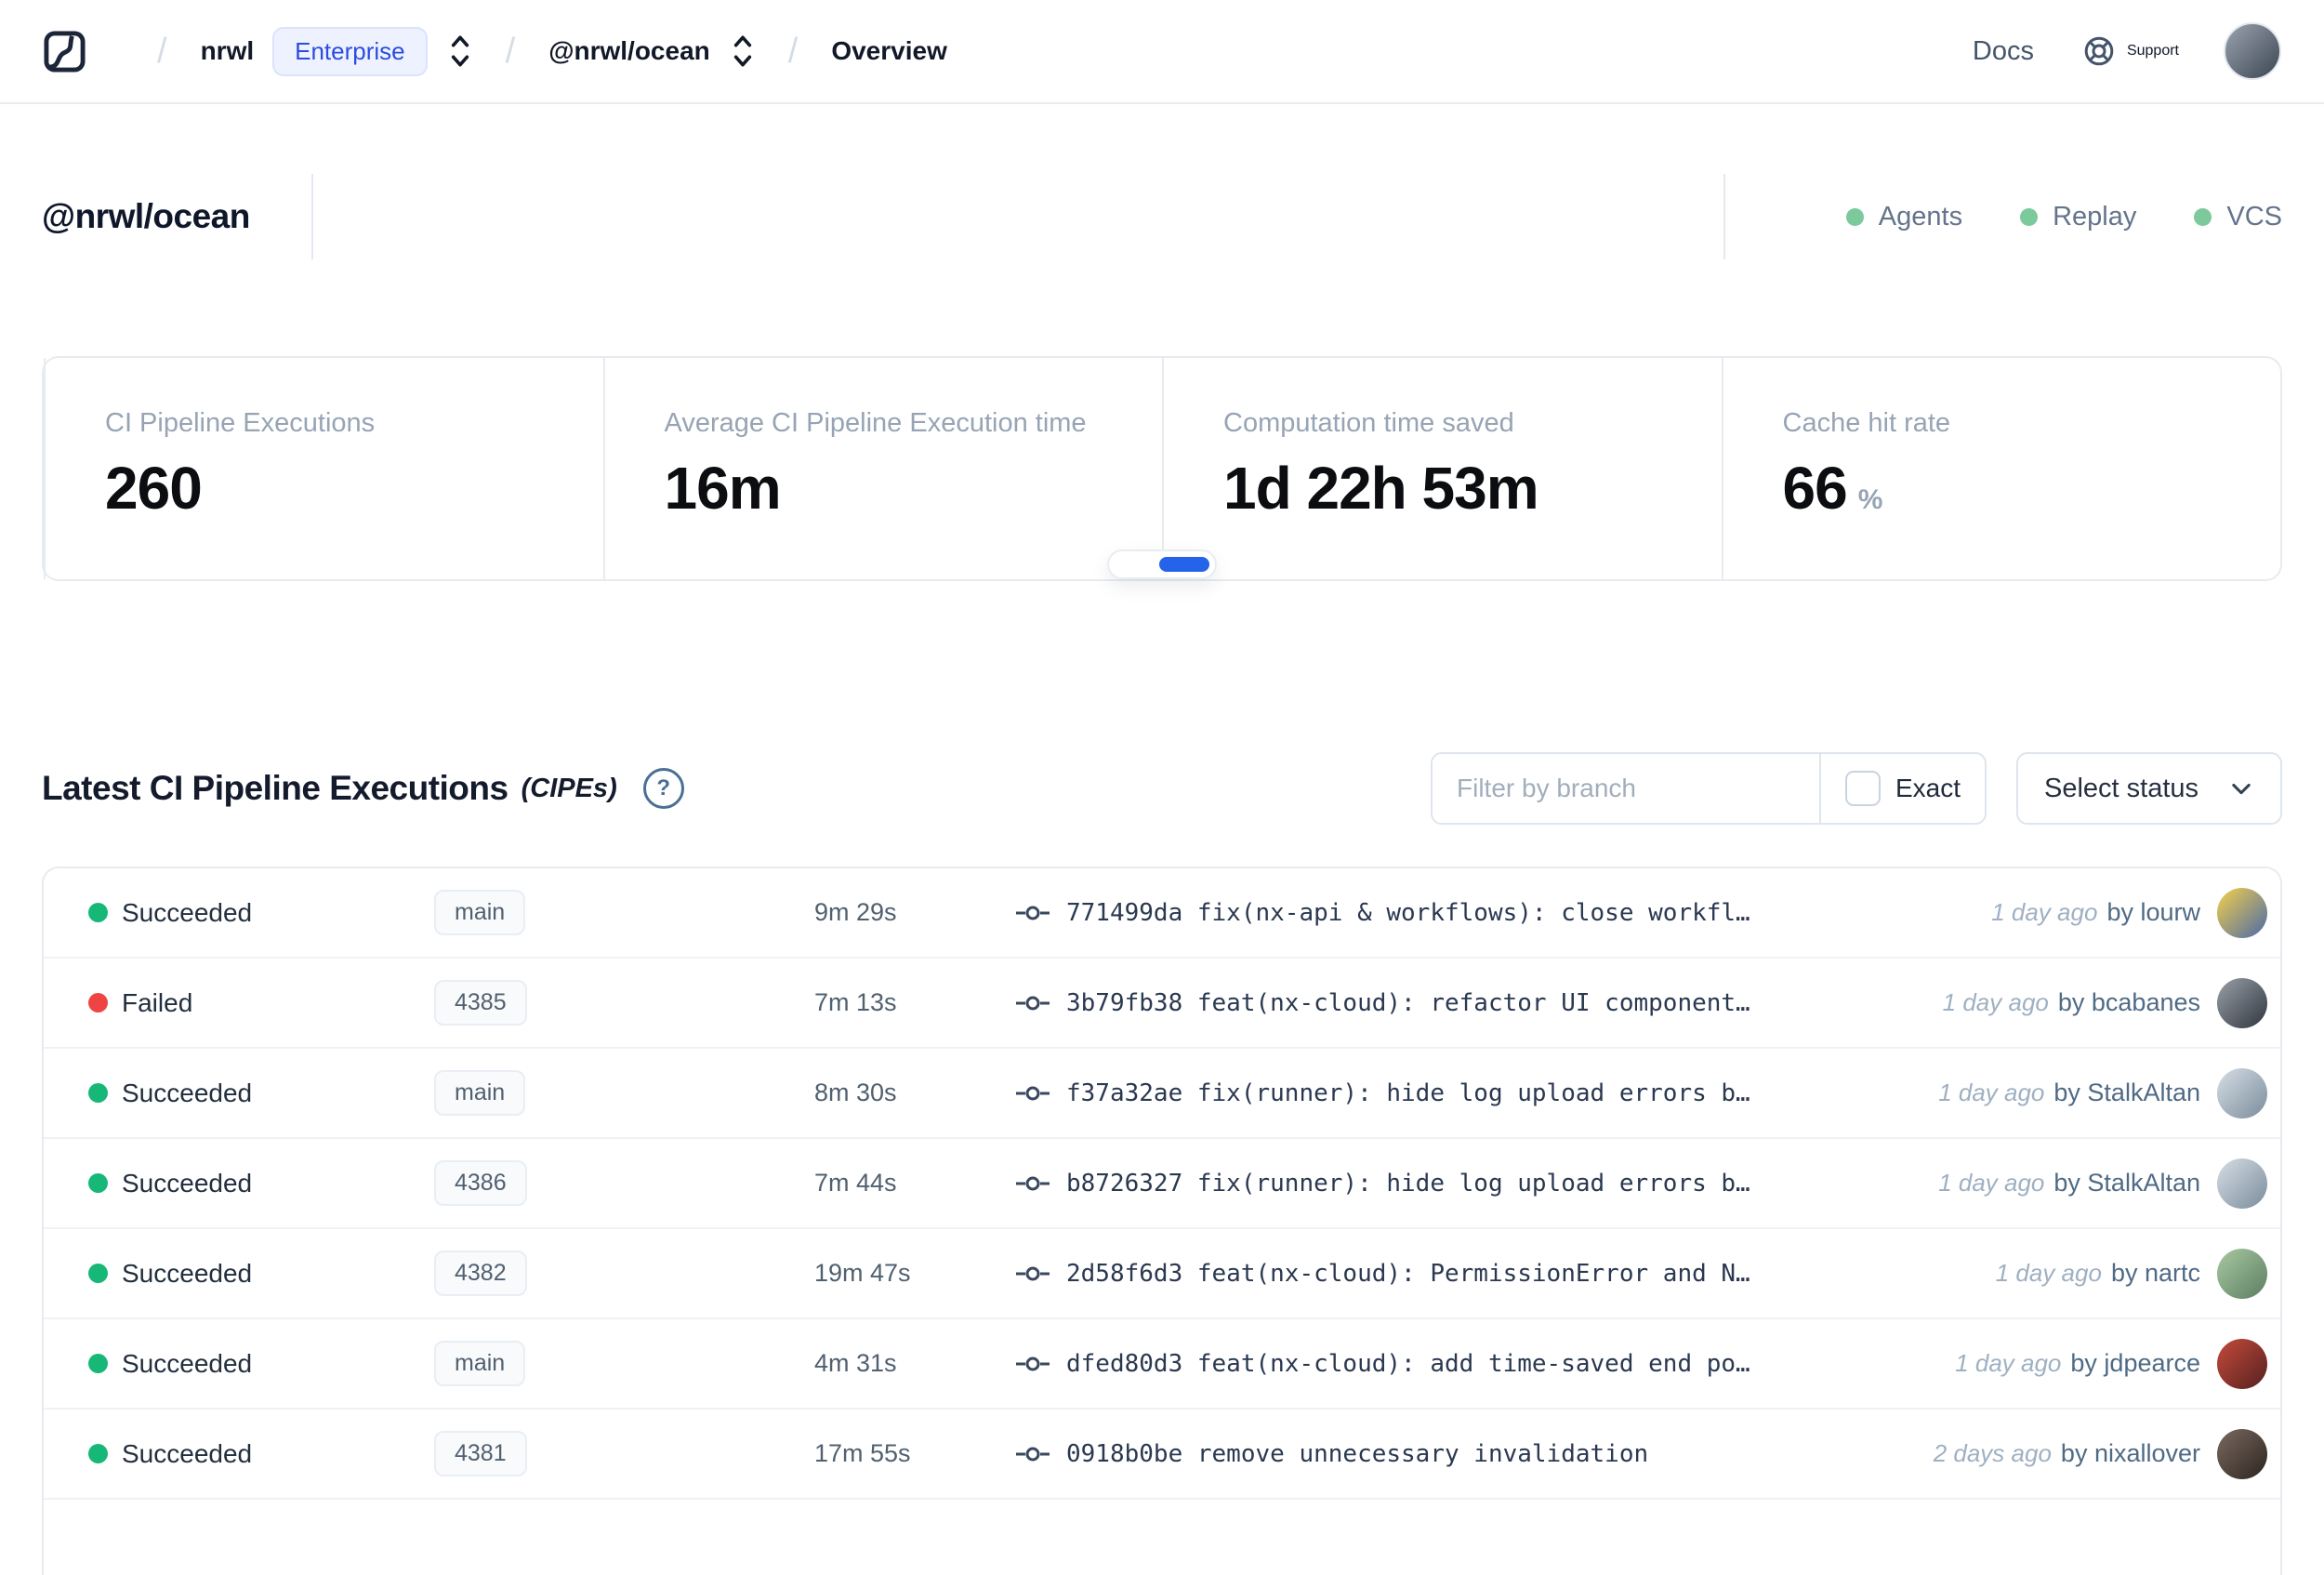 The height and width of the screenshot is (1575, 2324). I want to click on status-select: Select status, so click(2149, 789).